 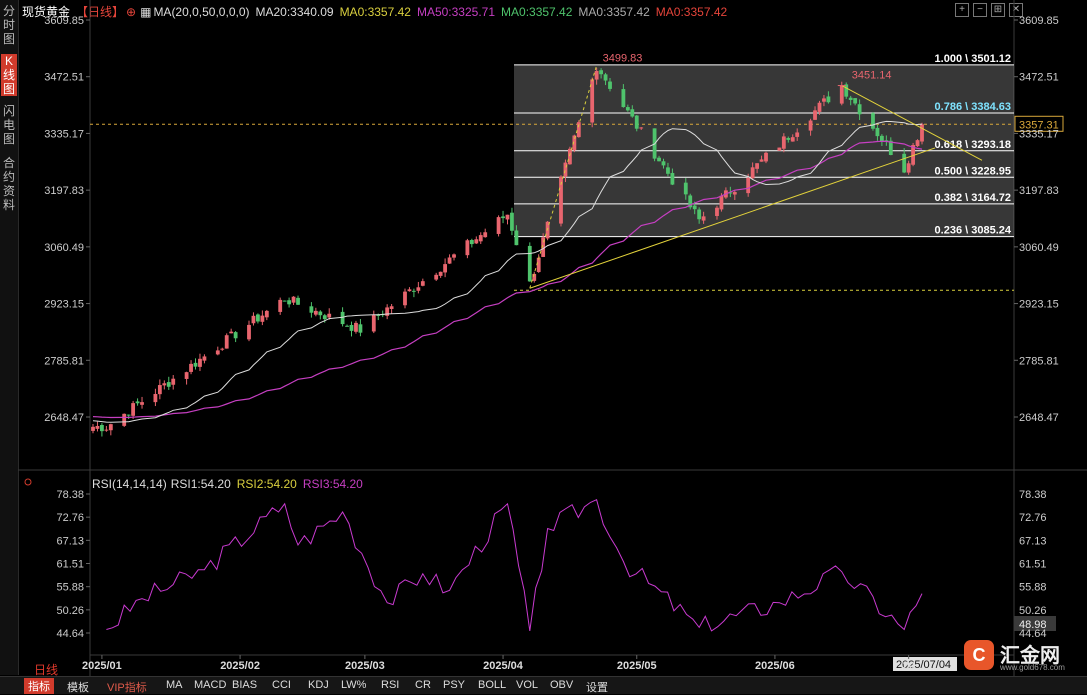 What do you see at coordinates (210, 685) in the screenshot?
I see `tab-macd: MACD` at bounding box center [210, 685].